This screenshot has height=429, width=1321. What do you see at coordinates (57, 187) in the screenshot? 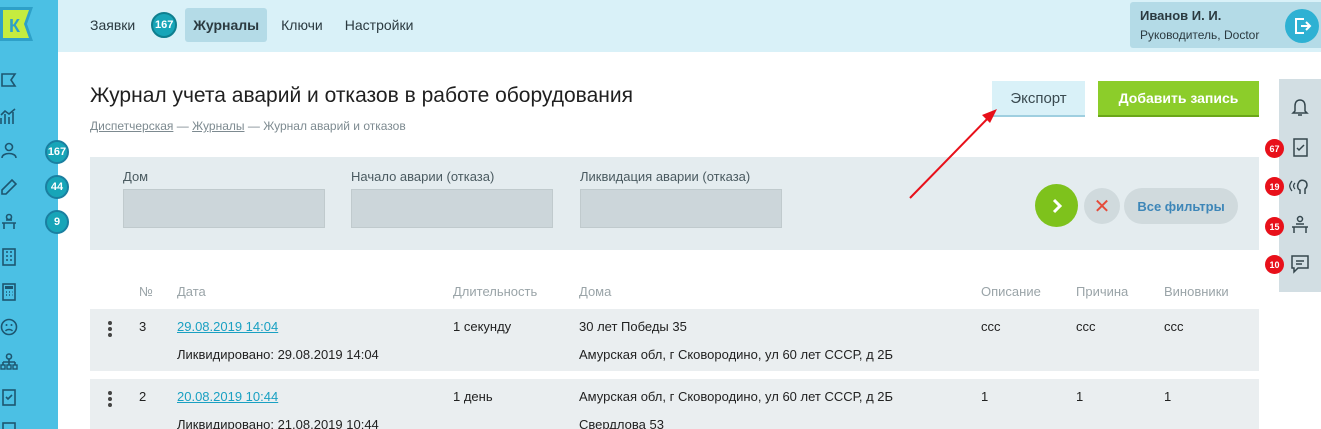
I see `sidebar-badge-edit: 44` at bounding box center [57, 187].